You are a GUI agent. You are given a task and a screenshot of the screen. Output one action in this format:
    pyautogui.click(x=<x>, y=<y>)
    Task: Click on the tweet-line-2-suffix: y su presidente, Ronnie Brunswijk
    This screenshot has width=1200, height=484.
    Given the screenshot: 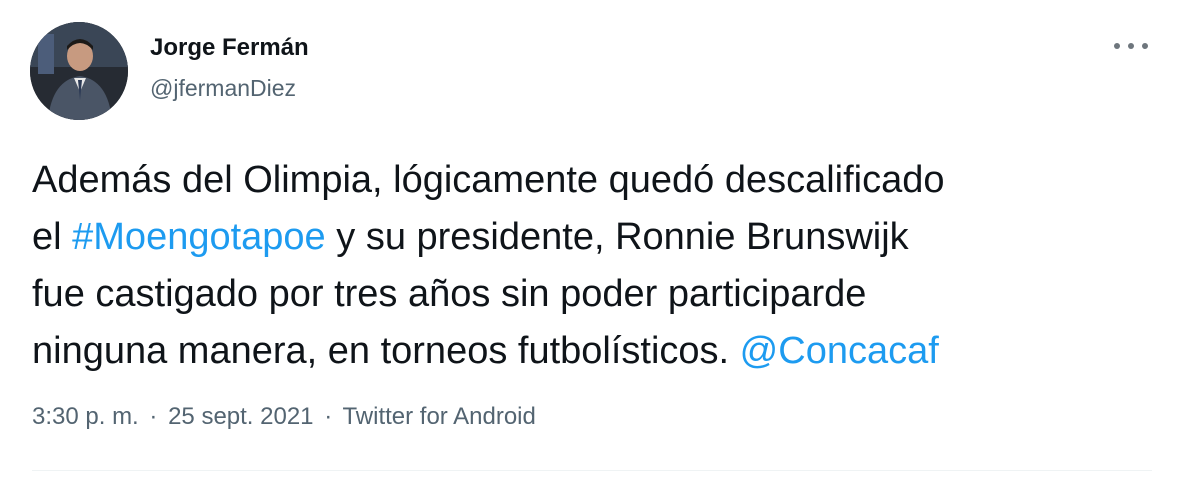 What is the action you would take?
    pyautogui.click(x=617, y=237)
    